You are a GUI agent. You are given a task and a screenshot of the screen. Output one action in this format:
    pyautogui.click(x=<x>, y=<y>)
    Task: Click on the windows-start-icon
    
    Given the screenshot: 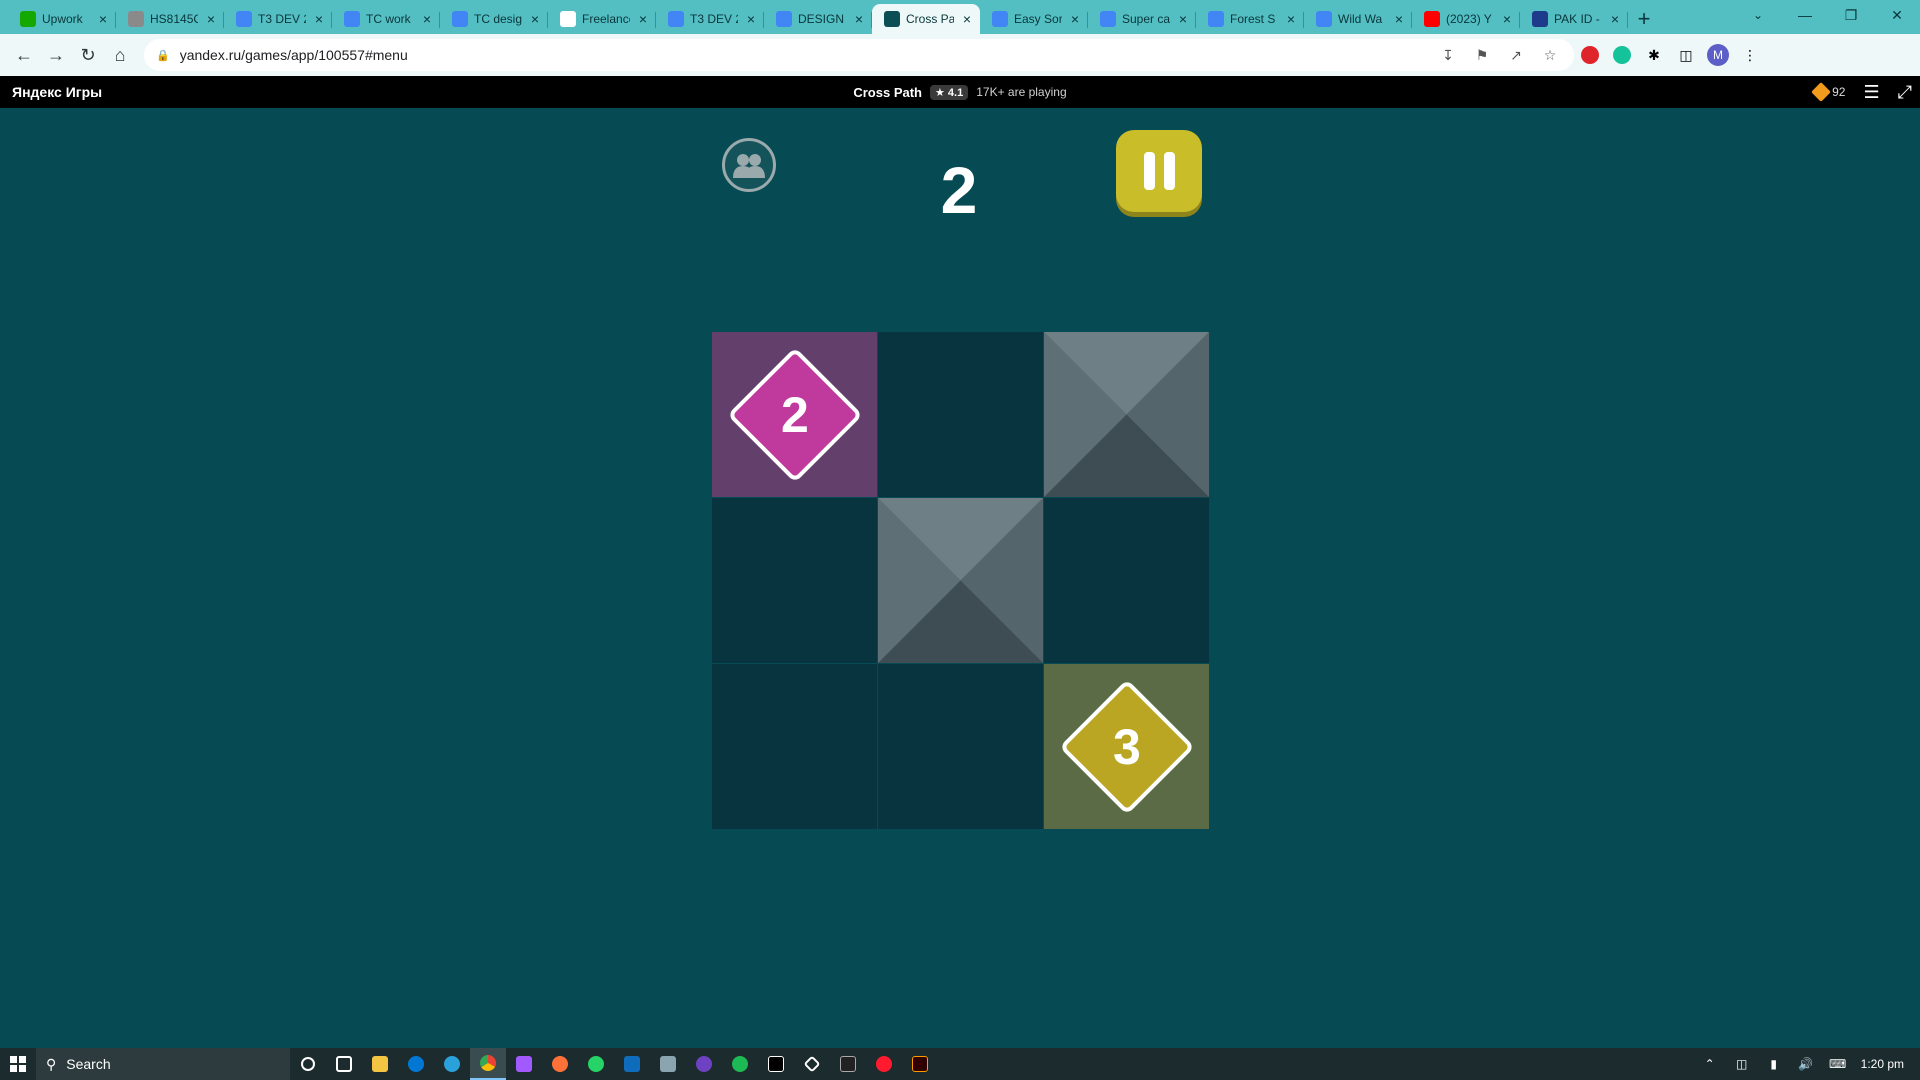 What is the action you would take?
    pyautogui.click(x=18, y=1064)
    